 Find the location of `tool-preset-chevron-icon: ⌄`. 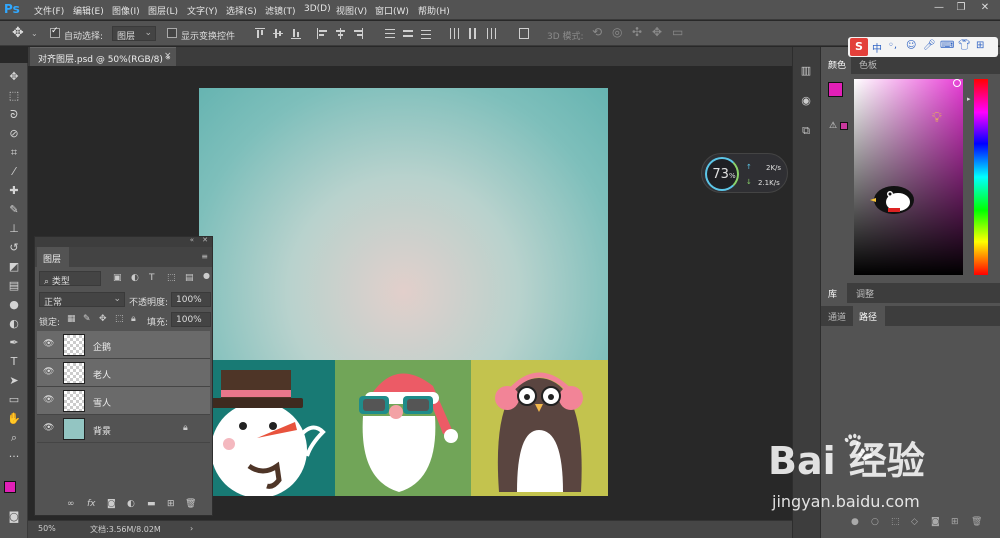

tool-preset-chevron-icon: ⌄ is located at coordinates (34, 33).